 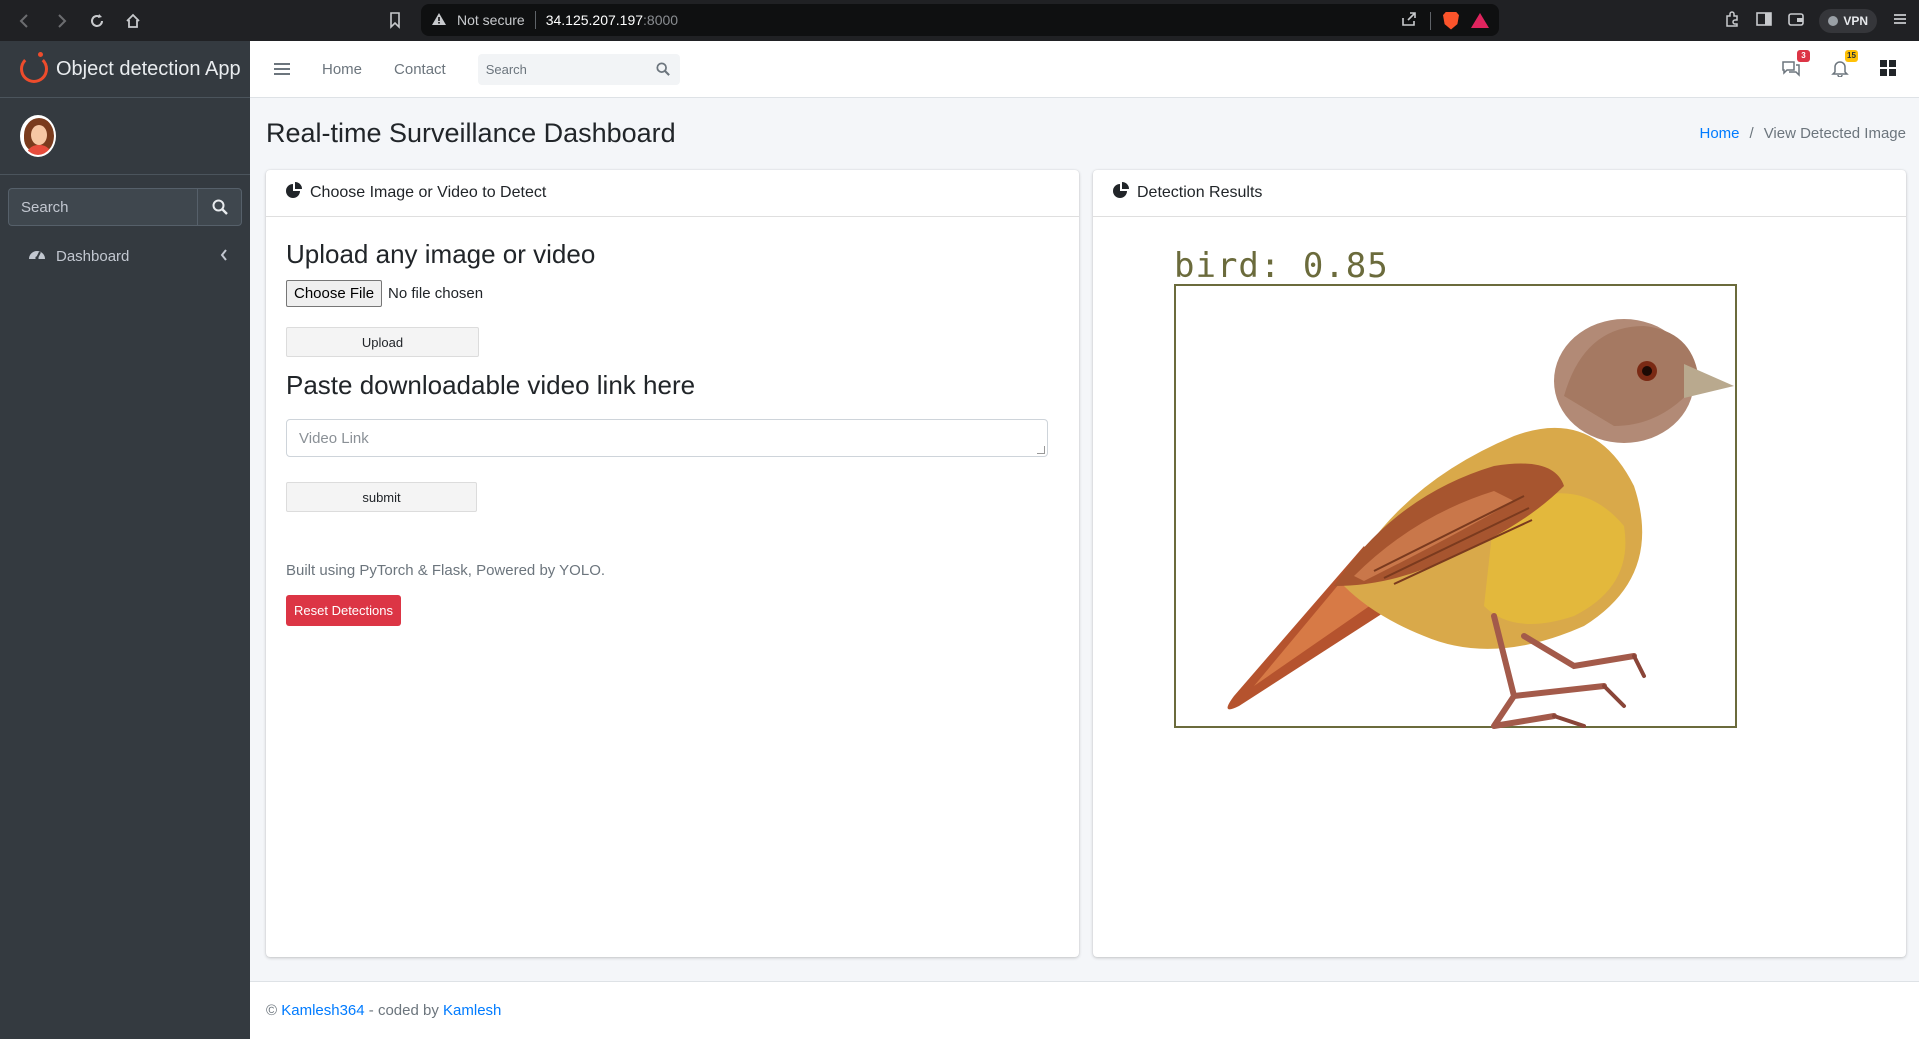 I want to click on sidebar-search-button, so click(x=219, y=207).